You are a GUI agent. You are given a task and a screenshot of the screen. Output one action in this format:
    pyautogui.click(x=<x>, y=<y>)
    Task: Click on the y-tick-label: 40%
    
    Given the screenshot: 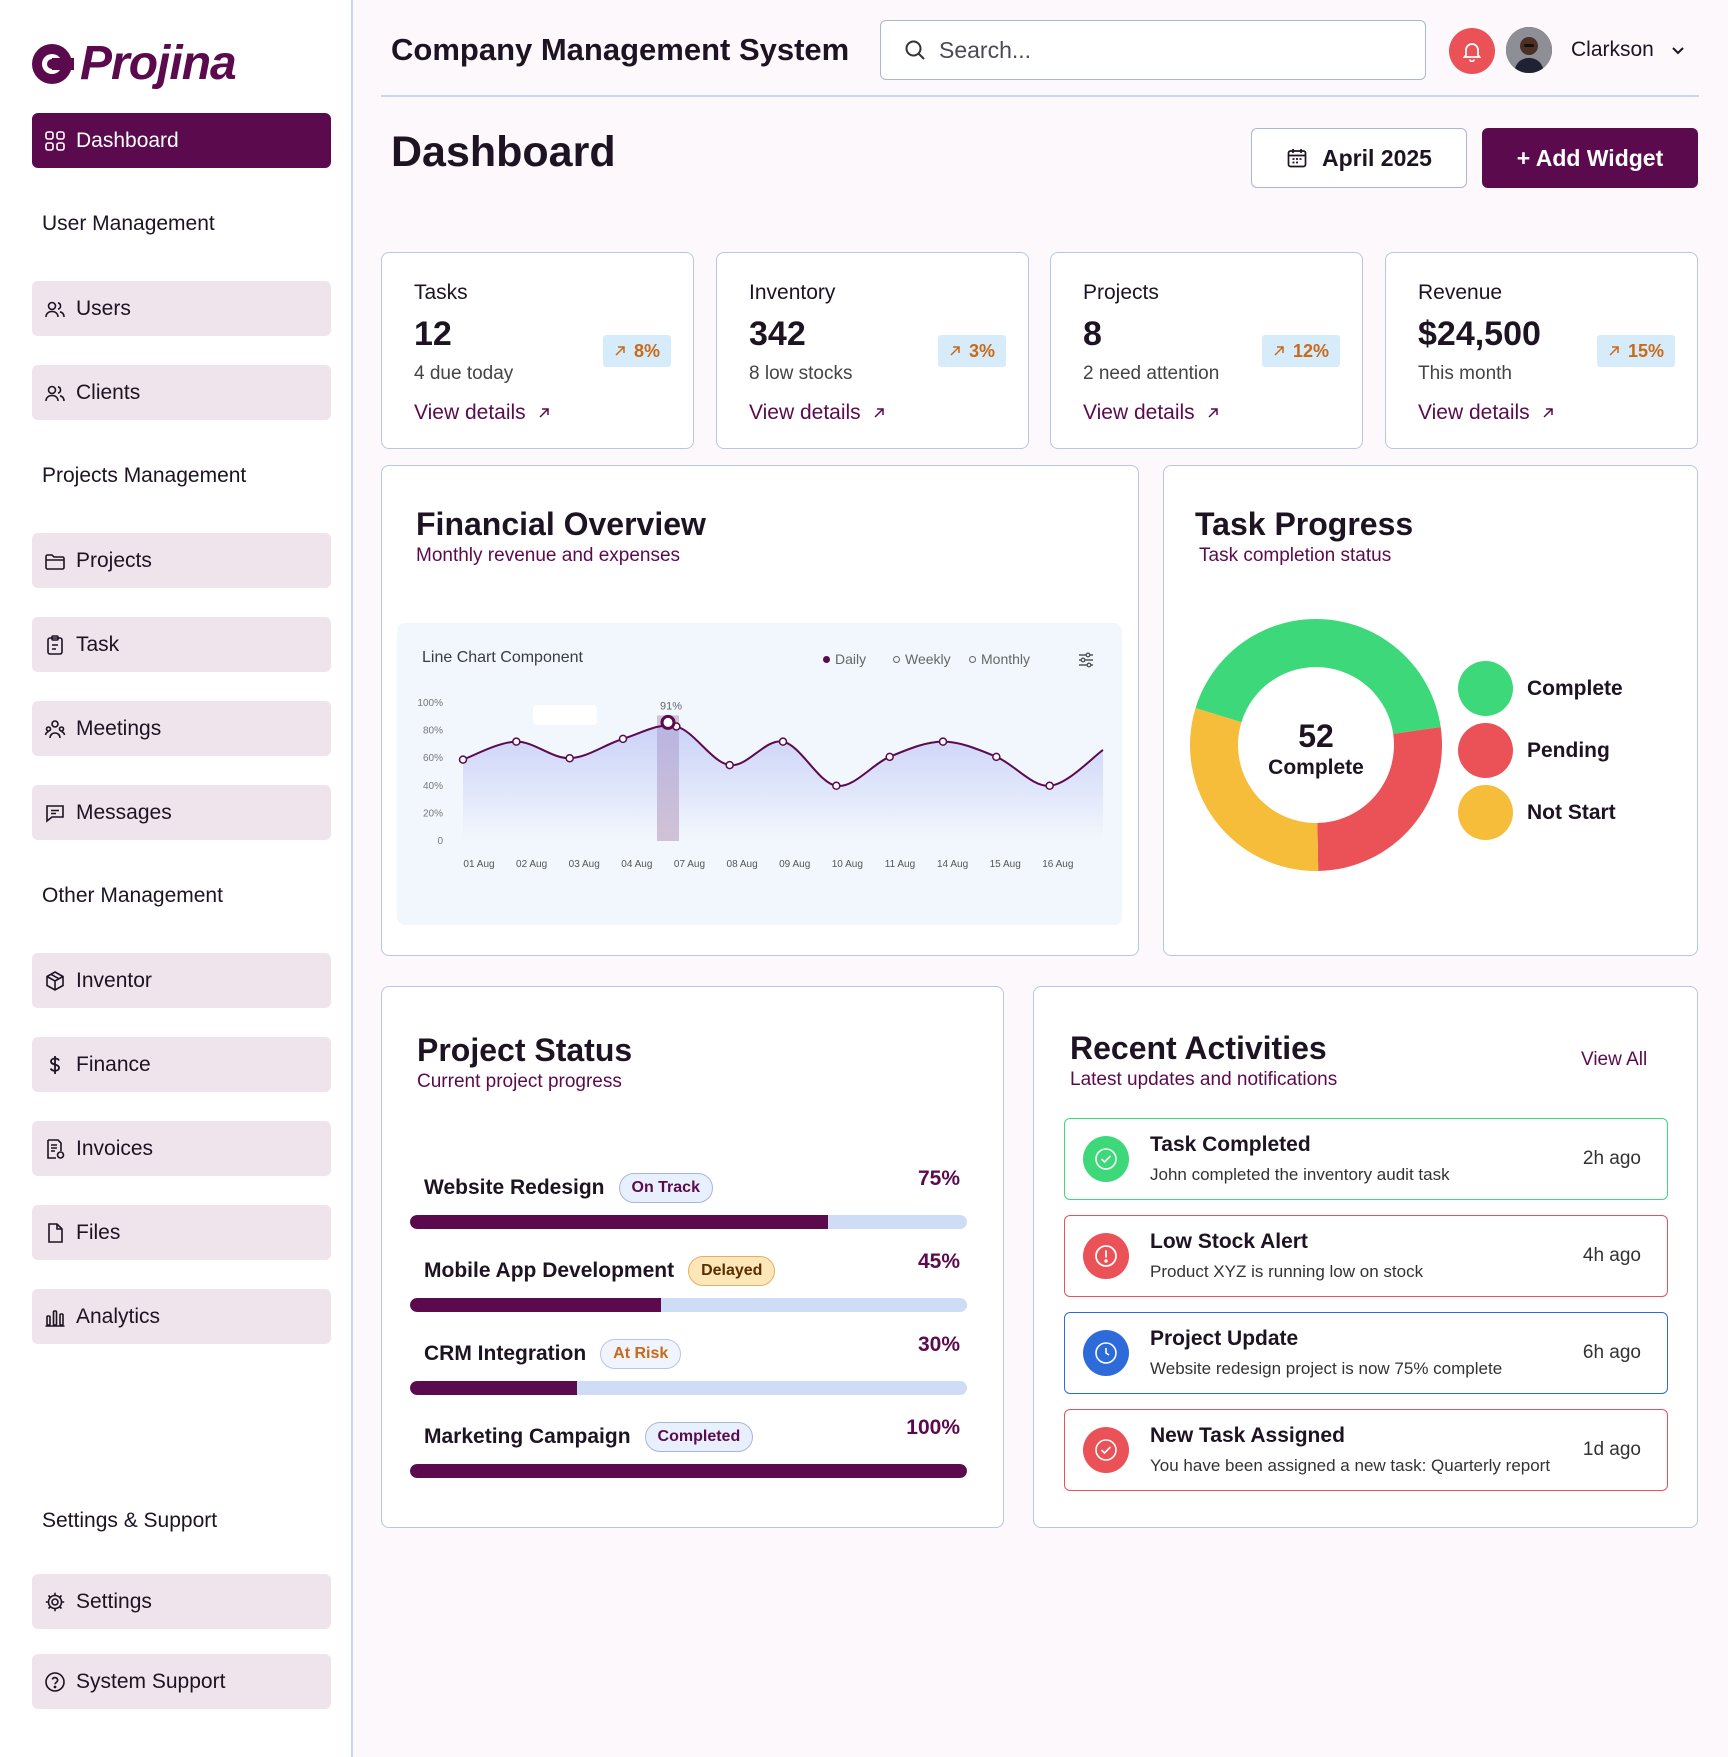 What is the action you would take?
    pyautogui.click(x=433, y=786)
    